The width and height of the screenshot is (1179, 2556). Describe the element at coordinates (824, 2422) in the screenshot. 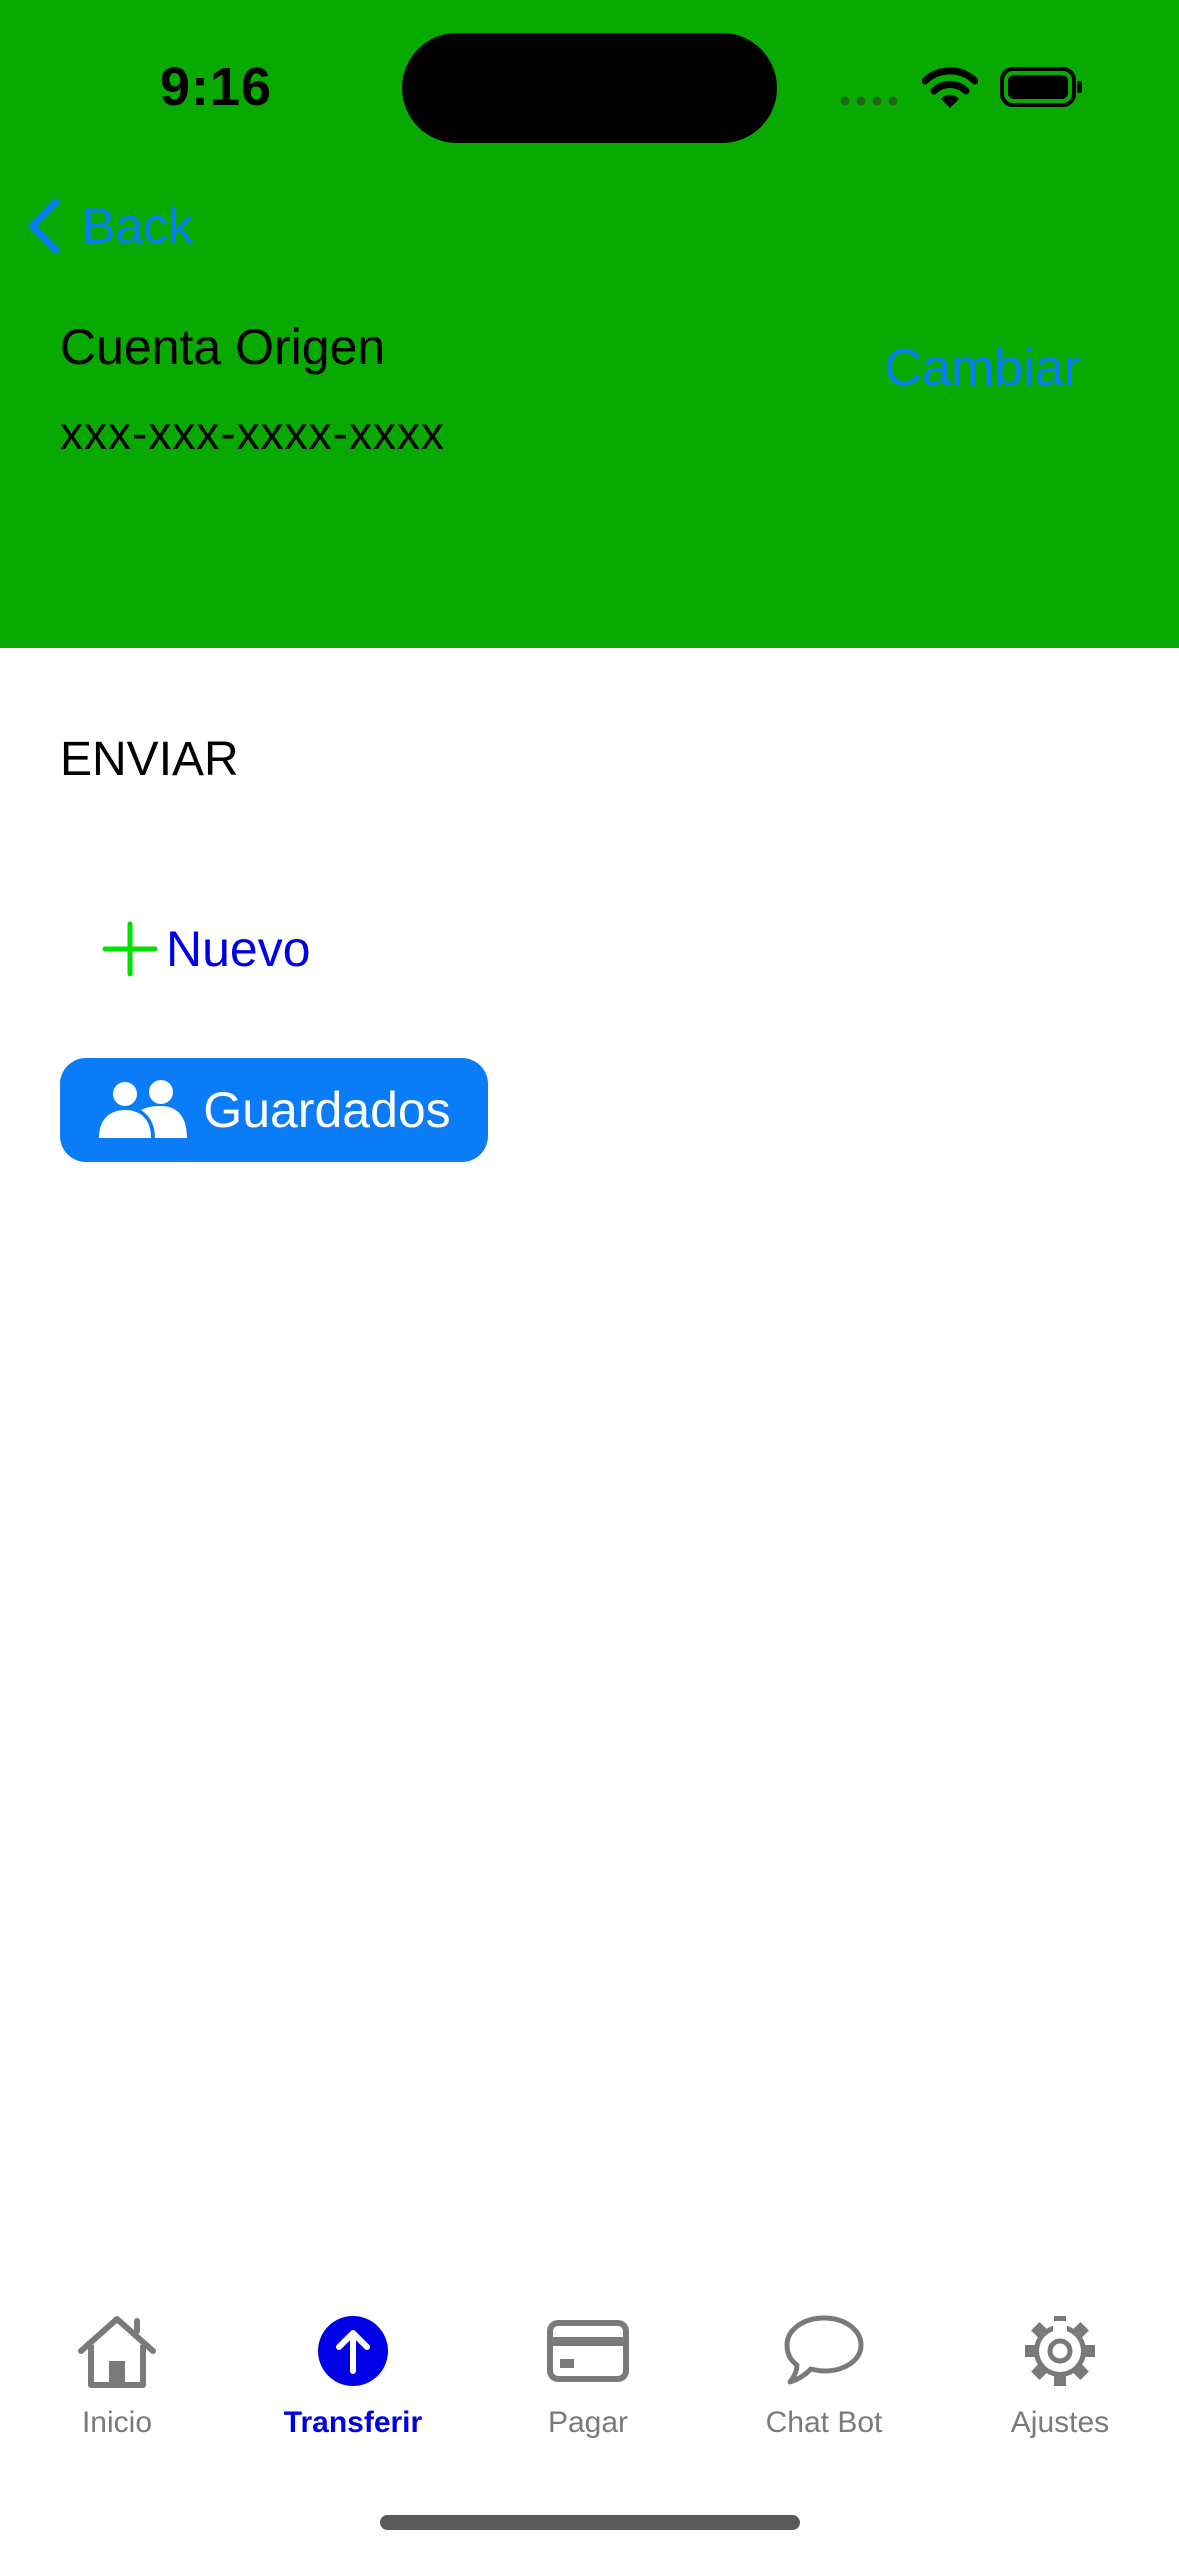

I see `tab-label: Chat Bot` at that location.